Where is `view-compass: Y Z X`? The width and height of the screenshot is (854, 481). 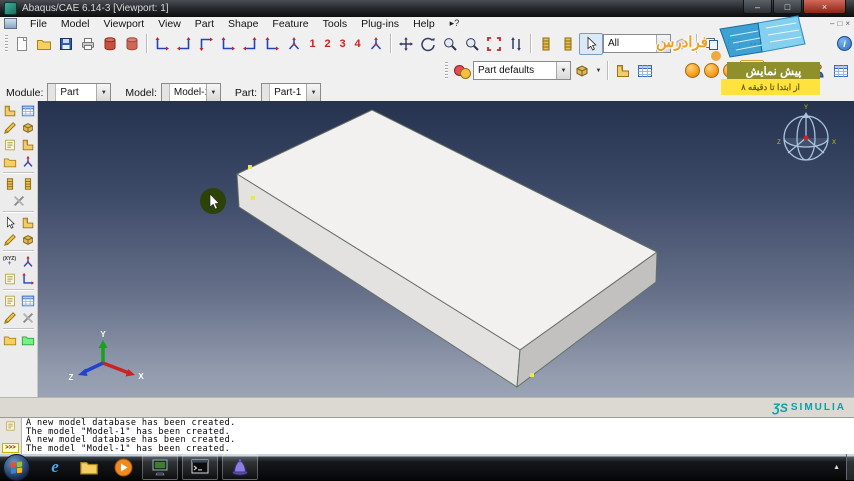
view-compass: Y Z X is located at coordinates (806, 133).